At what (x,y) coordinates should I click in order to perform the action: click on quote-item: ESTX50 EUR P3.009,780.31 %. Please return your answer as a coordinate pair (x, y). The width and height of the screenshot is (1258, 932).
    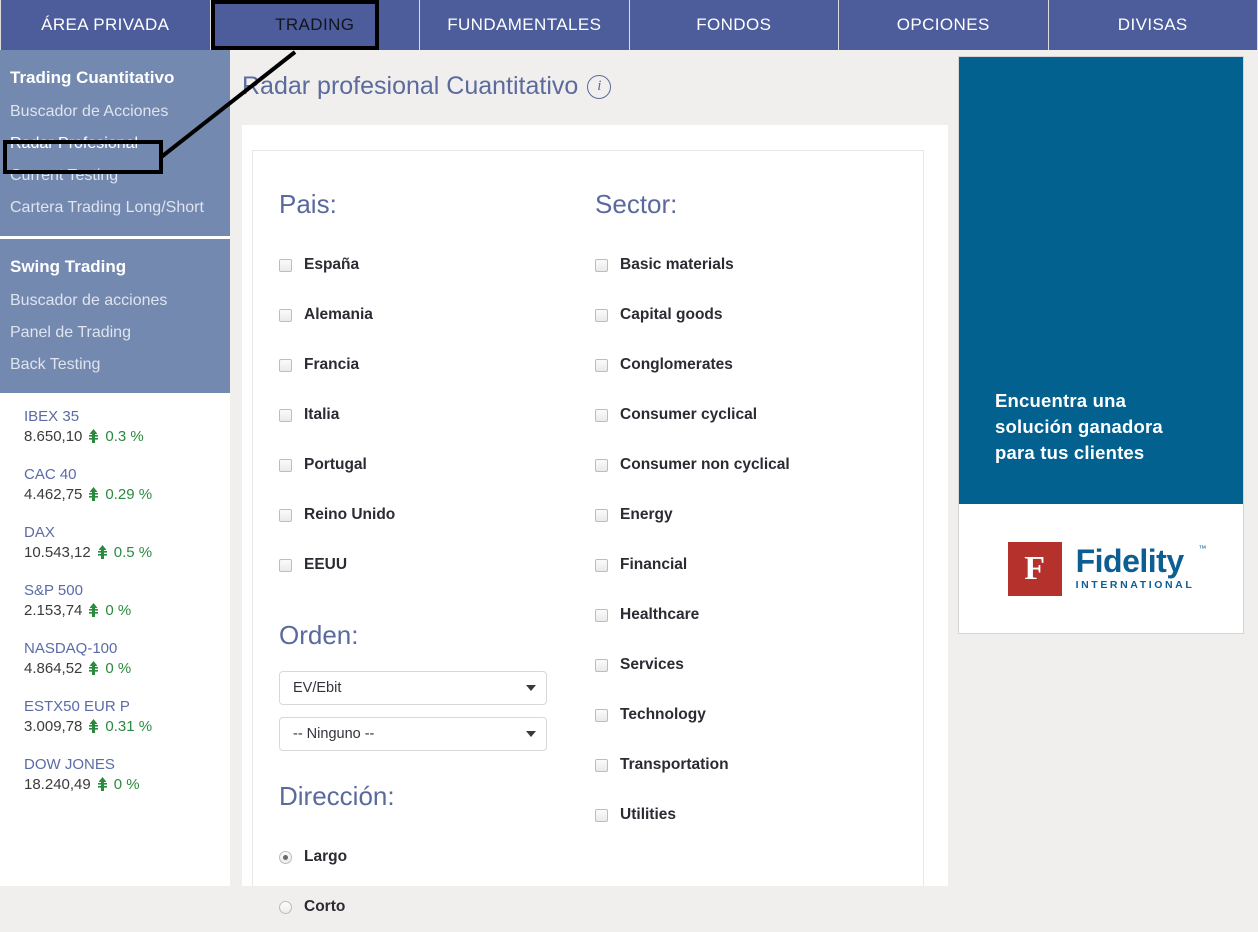
    Looking at the image, I should click on (127, 717).